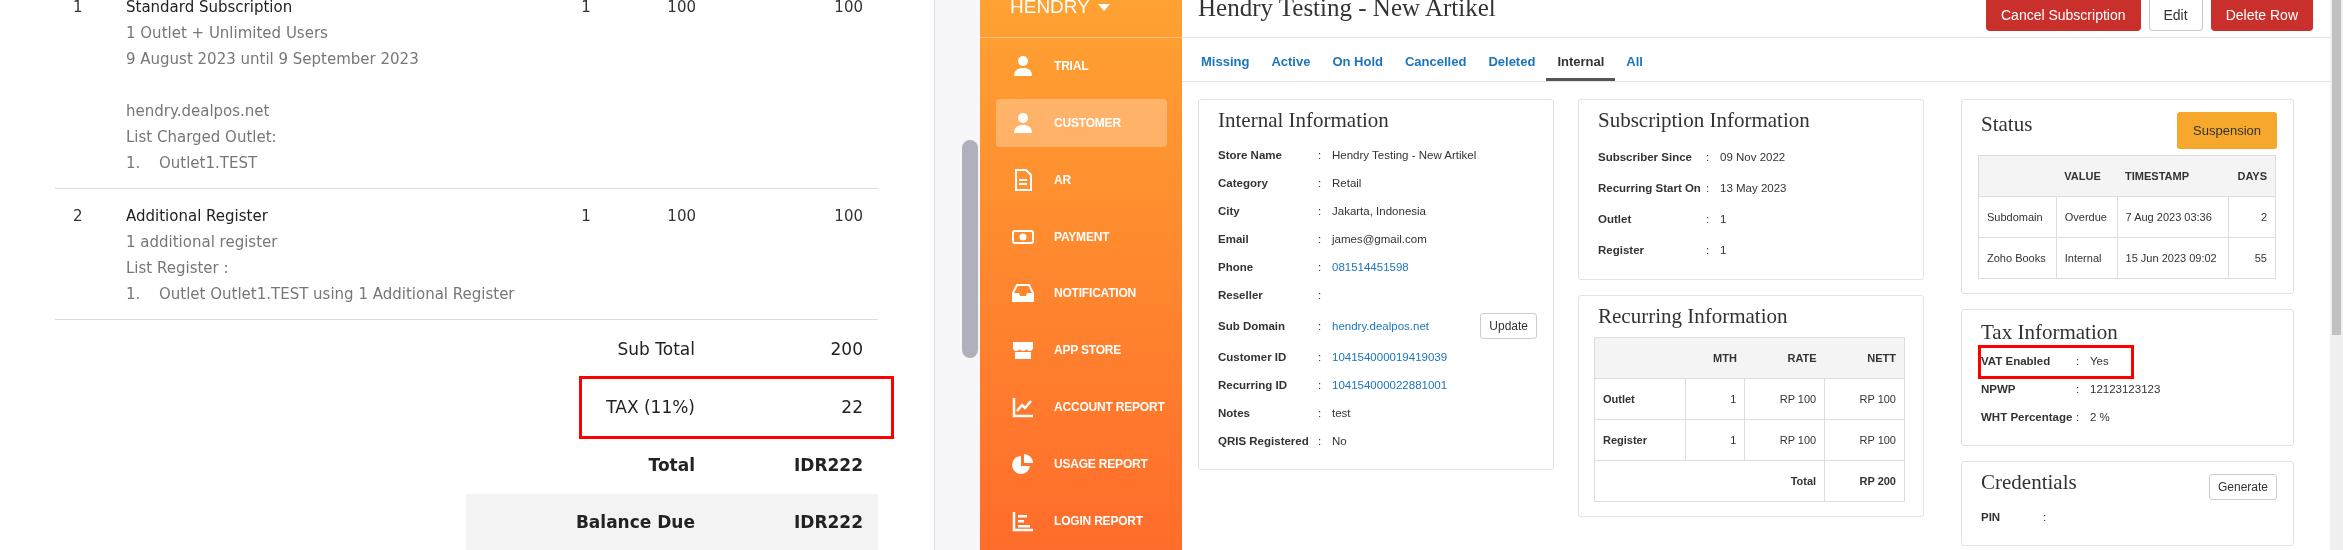 The height and width of the screenshot is (550, 2343). I want to click on field-label: QRIS Registered, so click(1264, 441).